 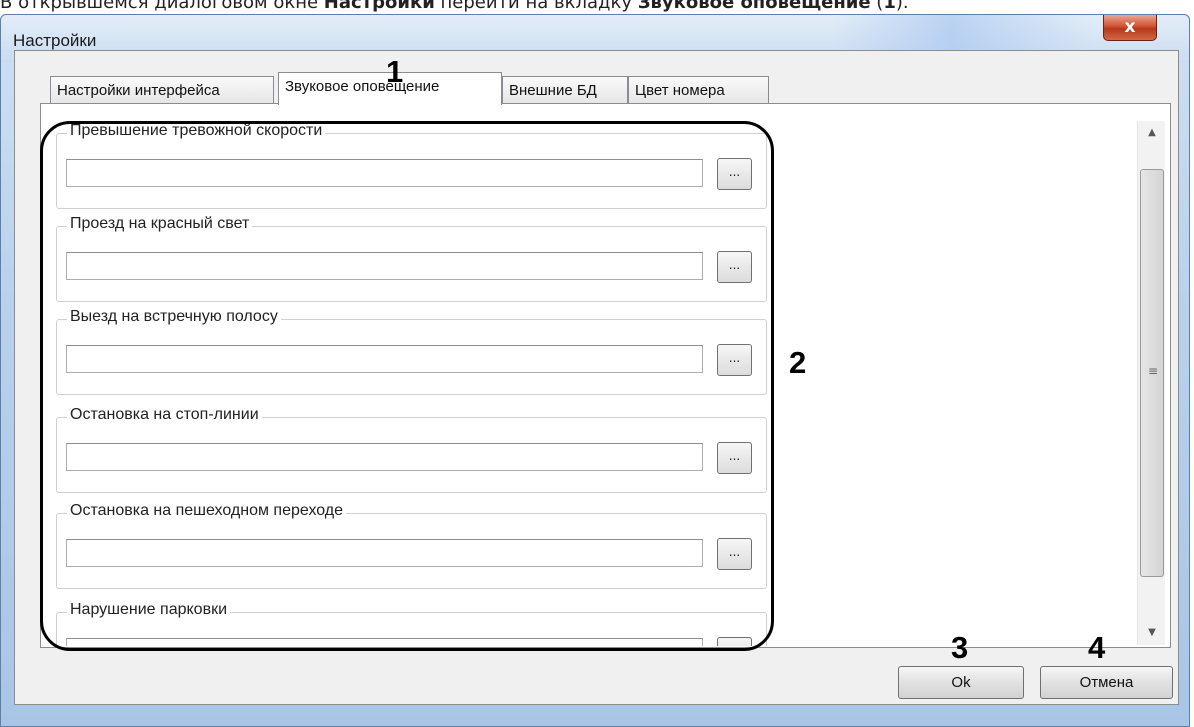 I want to click on scroll-thumb: ≡, so click(x=1152, y=373).